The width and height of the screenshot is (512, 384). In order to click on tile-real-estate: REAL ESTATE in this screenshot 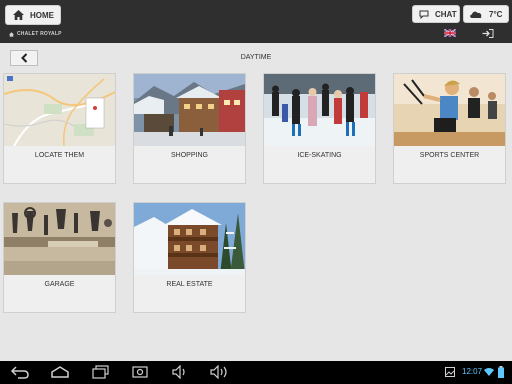, I will do `click(189, 257)`.